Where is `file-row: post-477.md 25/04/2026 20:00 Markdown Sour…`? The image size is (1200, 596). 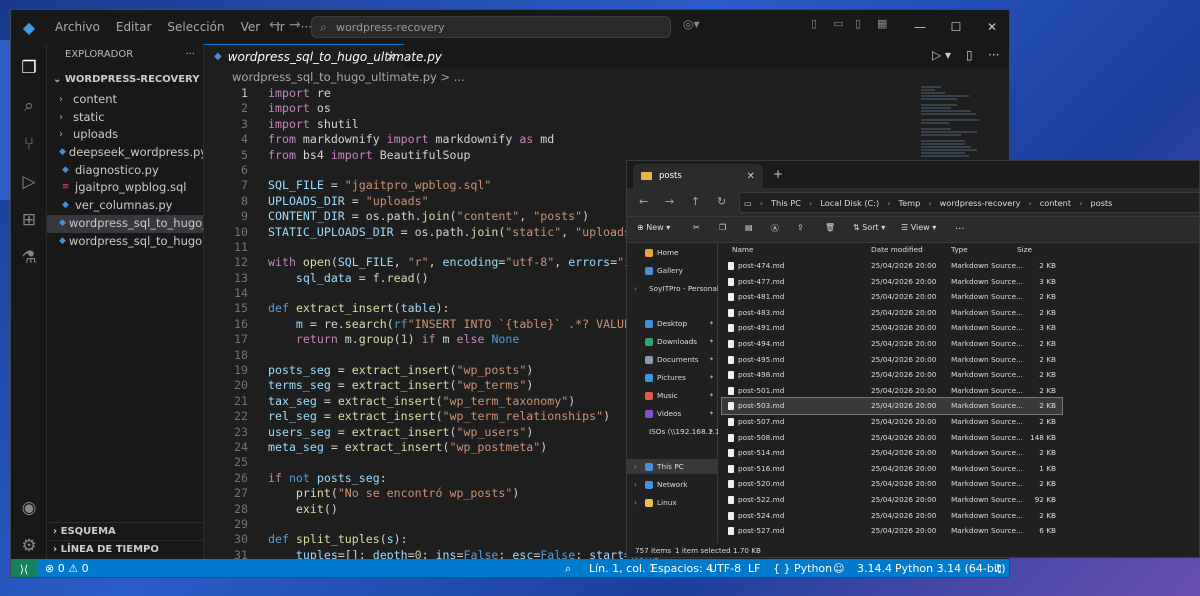 file-row: post-477.md 25/04/2026 20:00 Markdown Sour… is located at coordinates (892, 282).